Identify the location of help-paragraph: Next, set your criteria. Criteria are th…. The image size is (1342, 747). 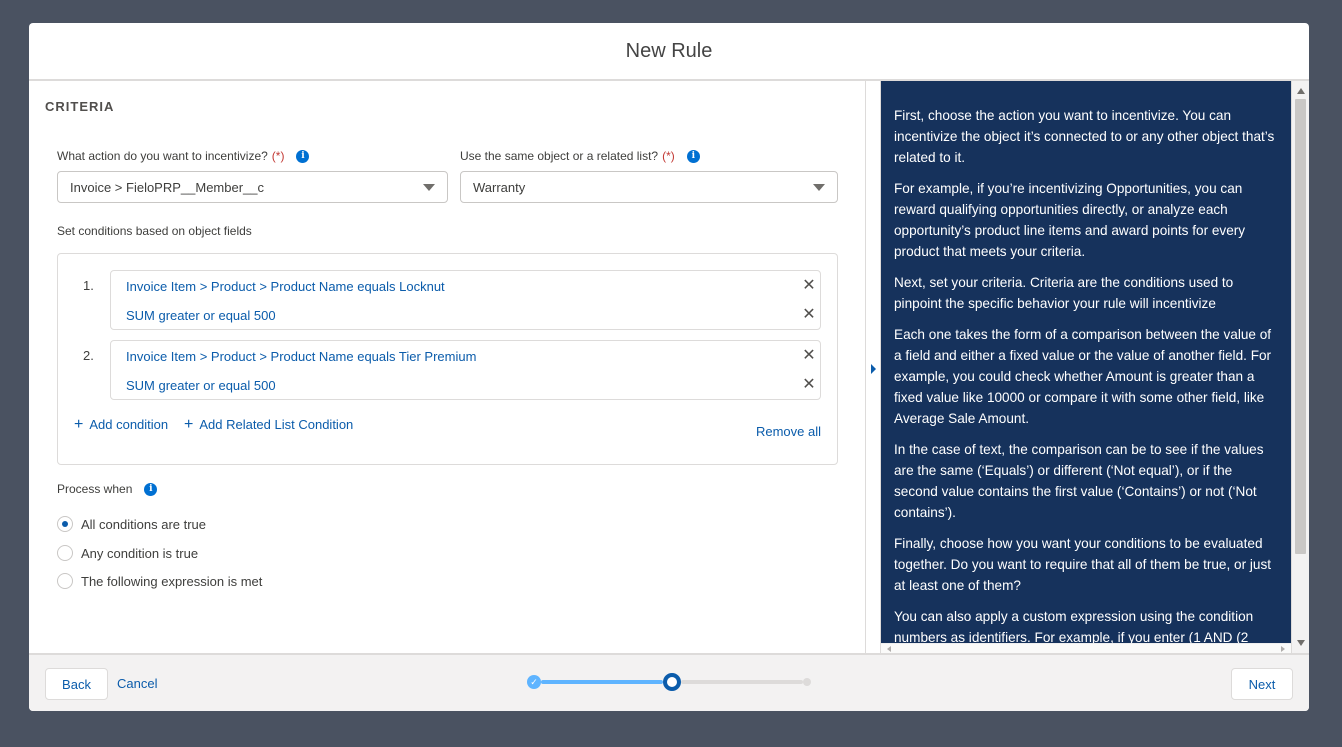
(1064, 293).